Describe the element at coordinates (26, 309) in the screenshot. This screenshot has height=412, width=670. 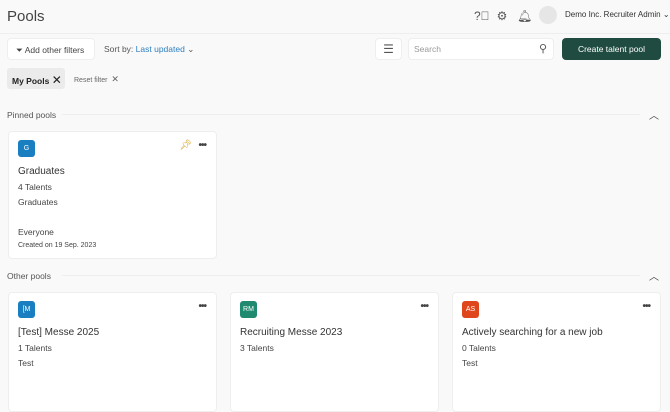
I see `pool-avatar: [M` at that location.